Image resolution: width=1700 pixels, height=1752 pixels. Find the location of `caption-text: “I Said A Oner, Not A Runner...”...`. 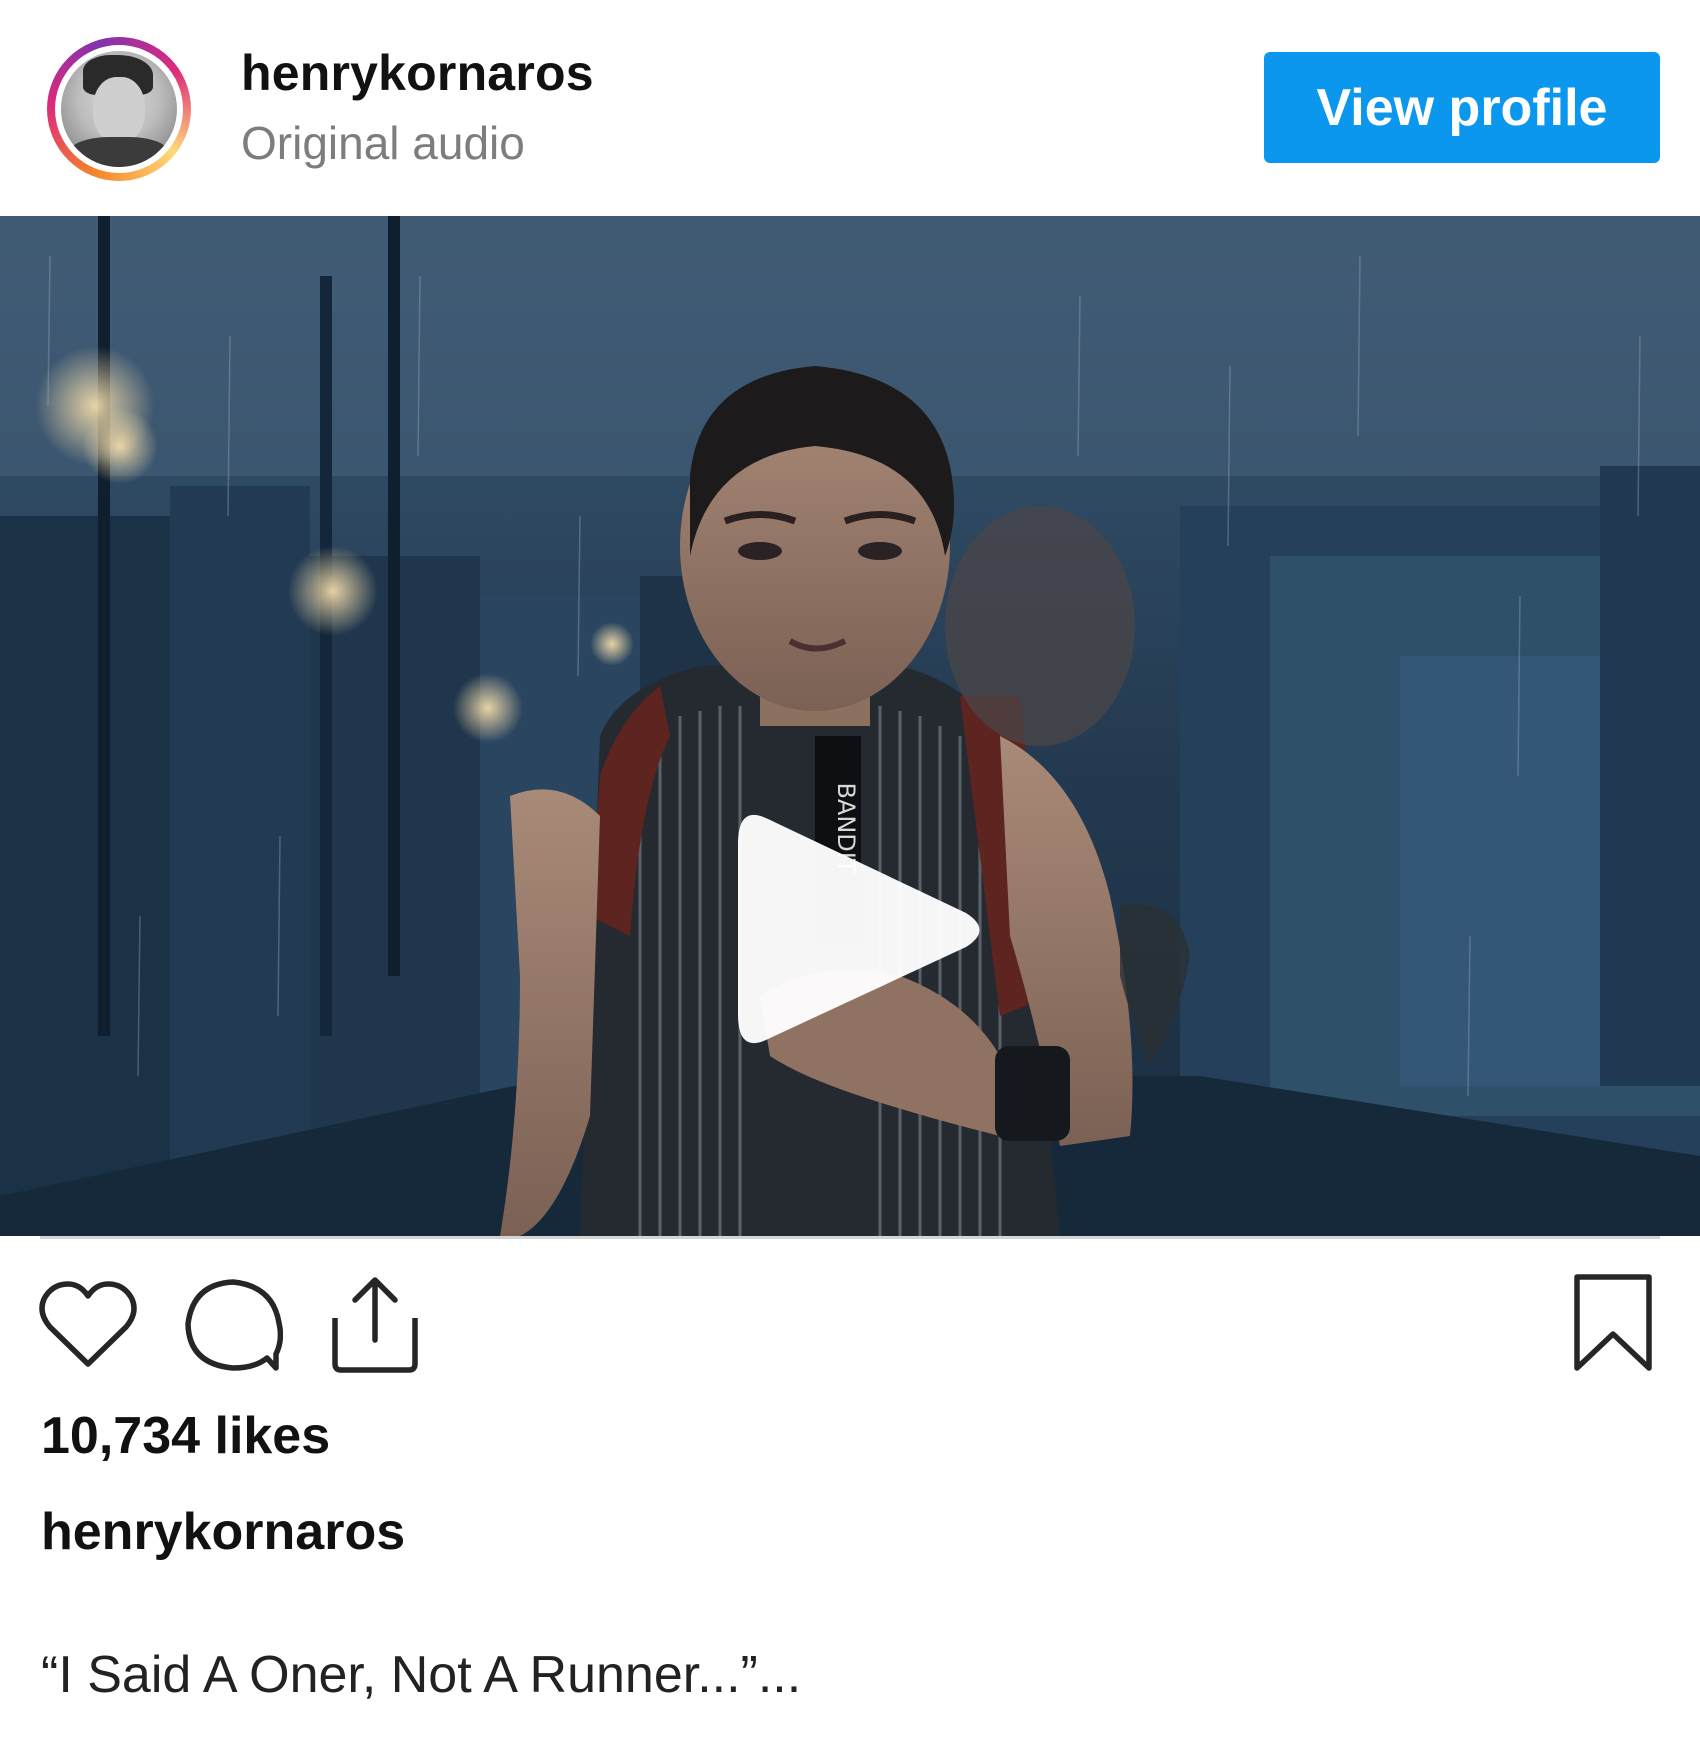

caption-text: “I Said A Oner, Not A Runner...”... is located at coordinates (421, 1675).